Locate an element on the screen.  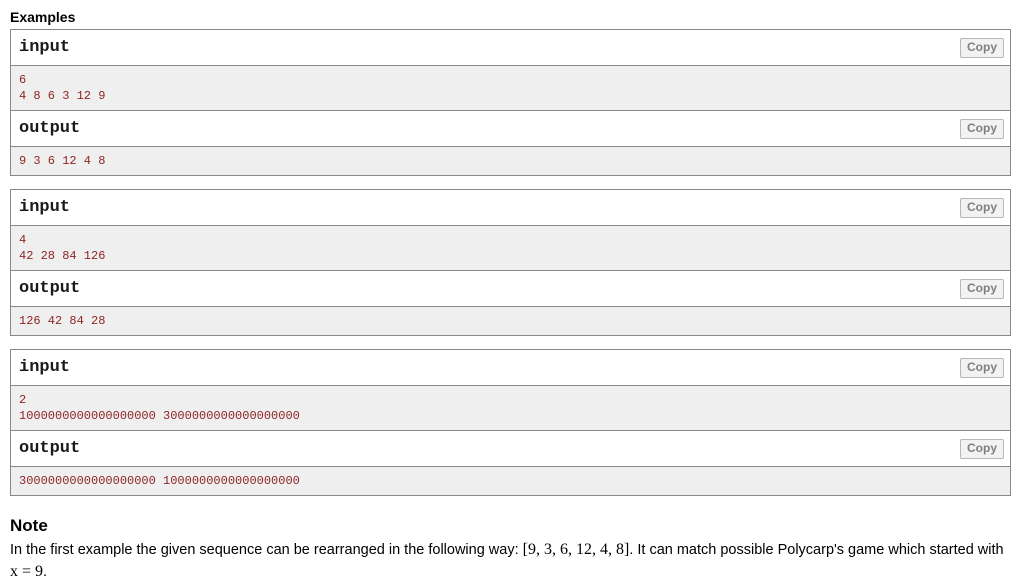
note-math-sequence: [9, 3, 6, 12, 4, 8] is located at coordinates (576, 549).